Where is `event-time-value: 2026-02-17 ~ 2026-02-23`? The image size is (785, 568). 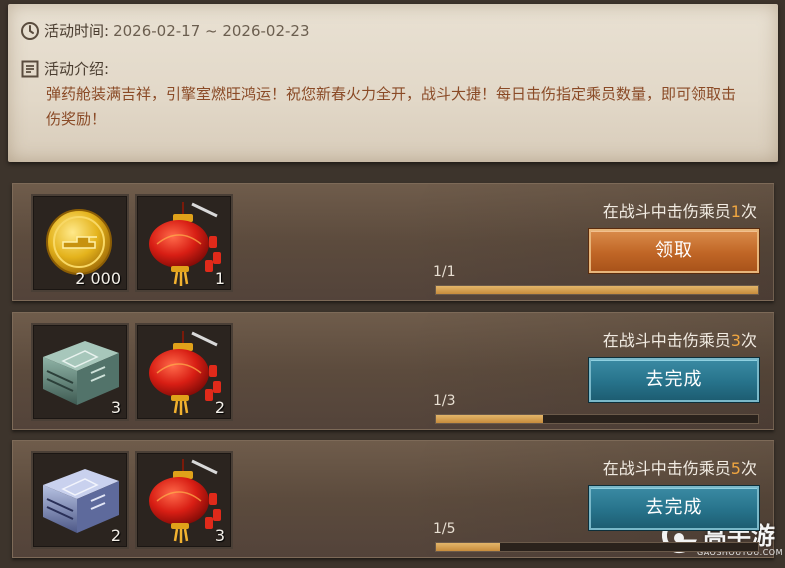
event-time-value: 2026-02-17 ~ 2026-02-23 is located at coordinates (211, 30).